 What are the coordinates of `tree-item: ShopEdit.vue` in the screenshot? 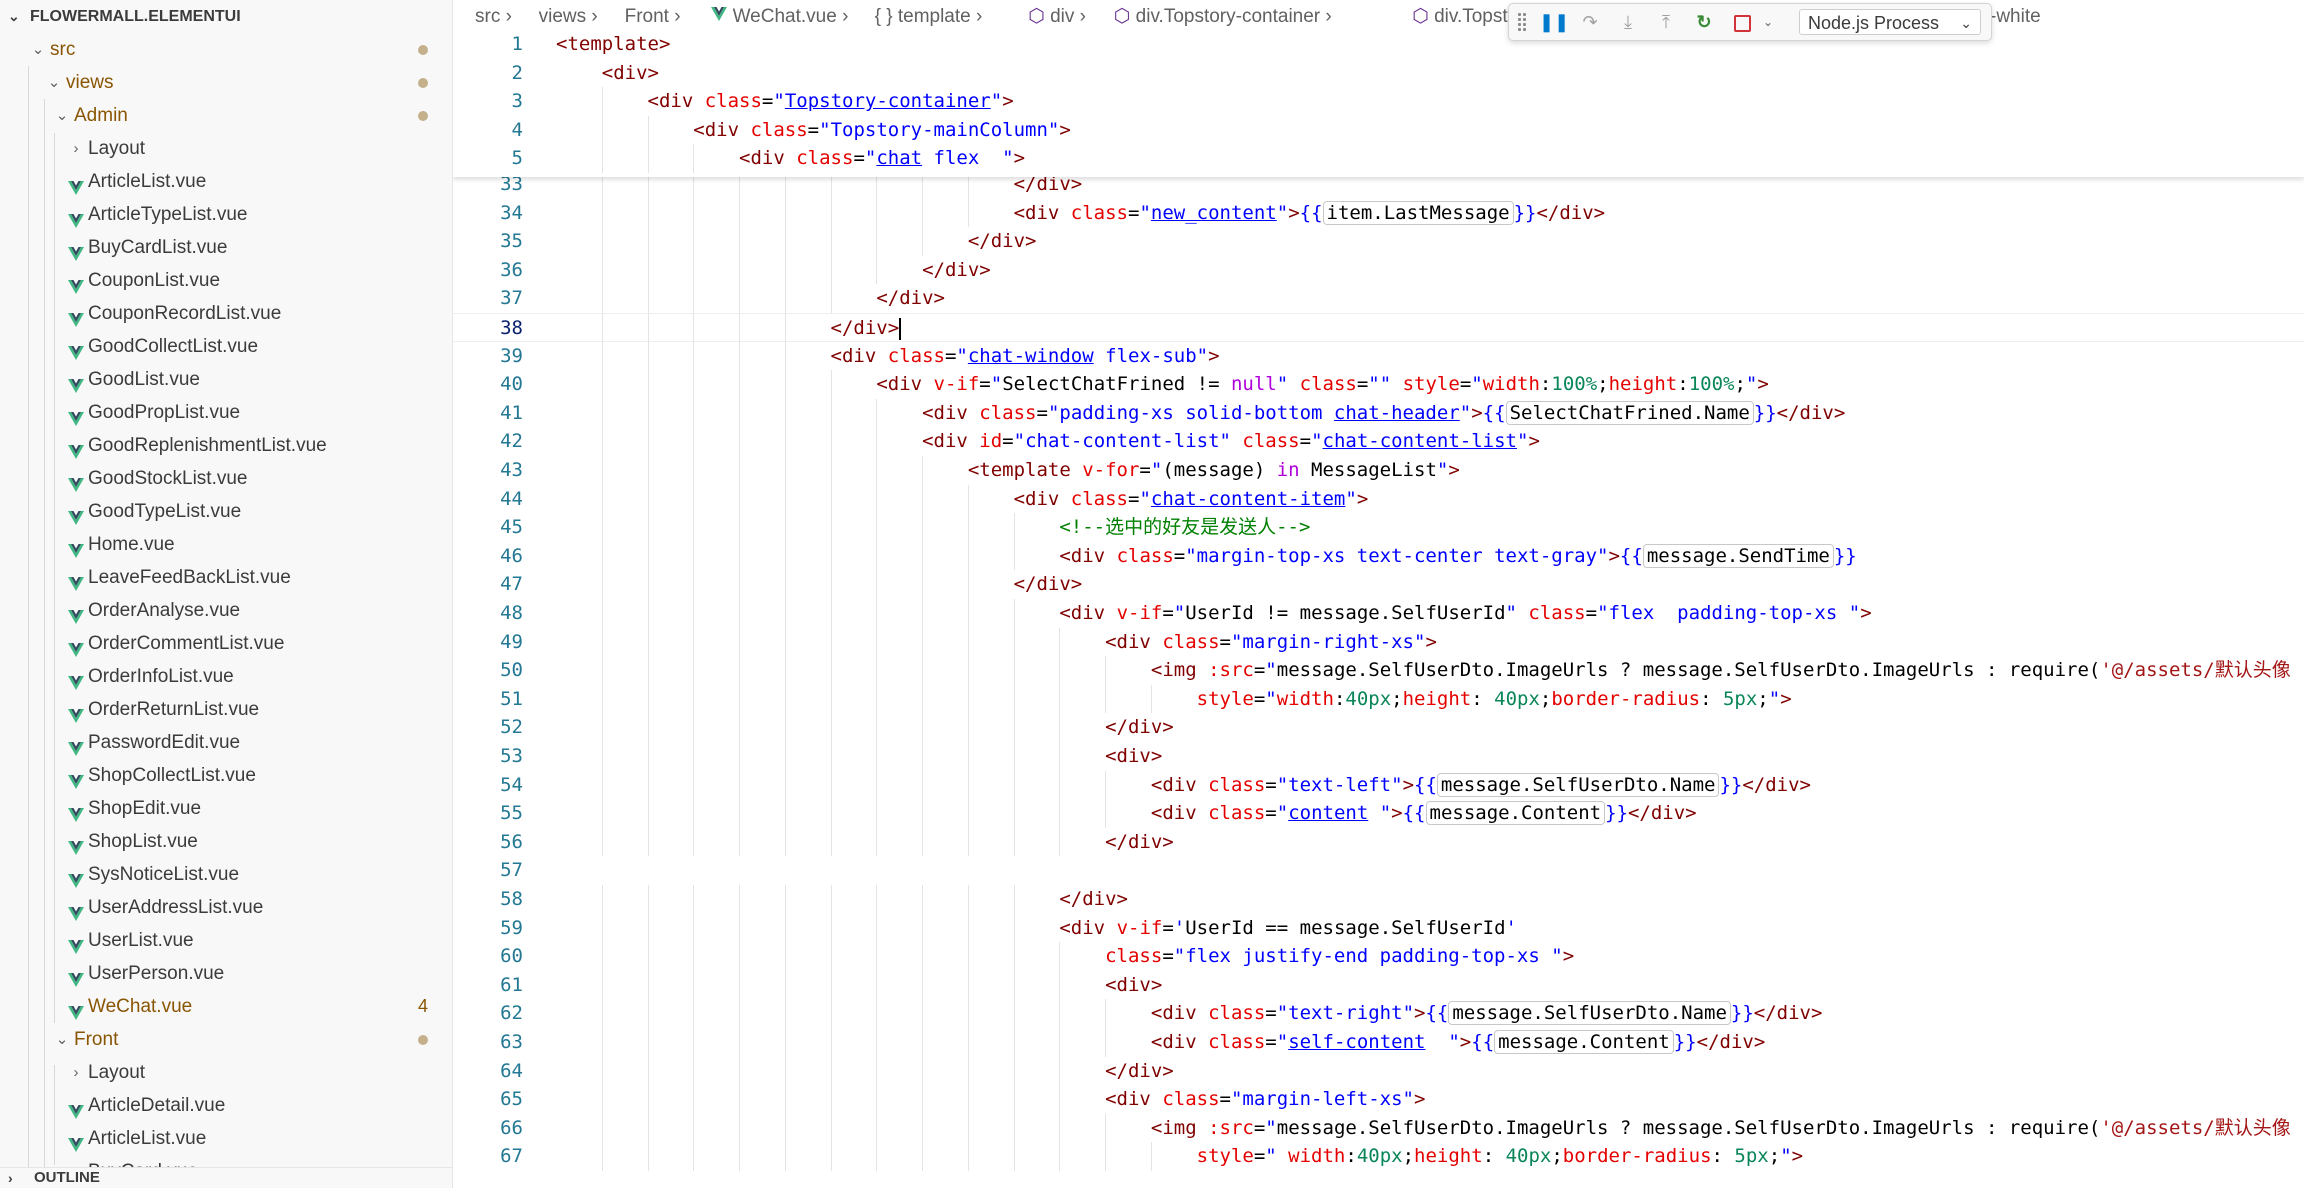 It's located at (226, 808).